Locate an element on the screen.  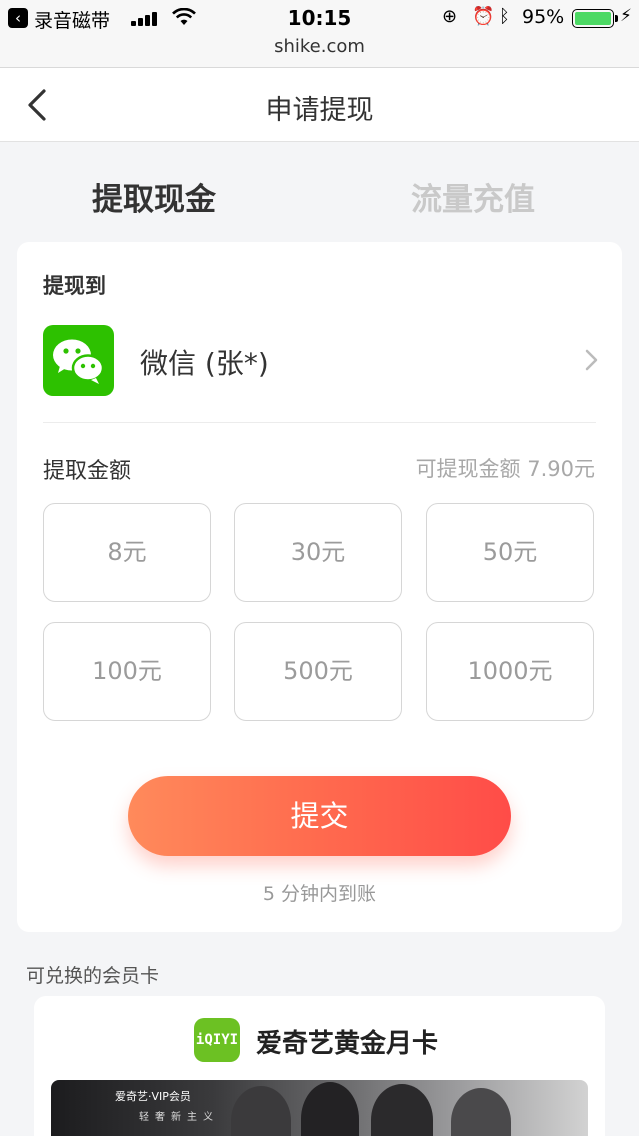
tab-cash: 提取现金 is located at coordinates (154, 196).